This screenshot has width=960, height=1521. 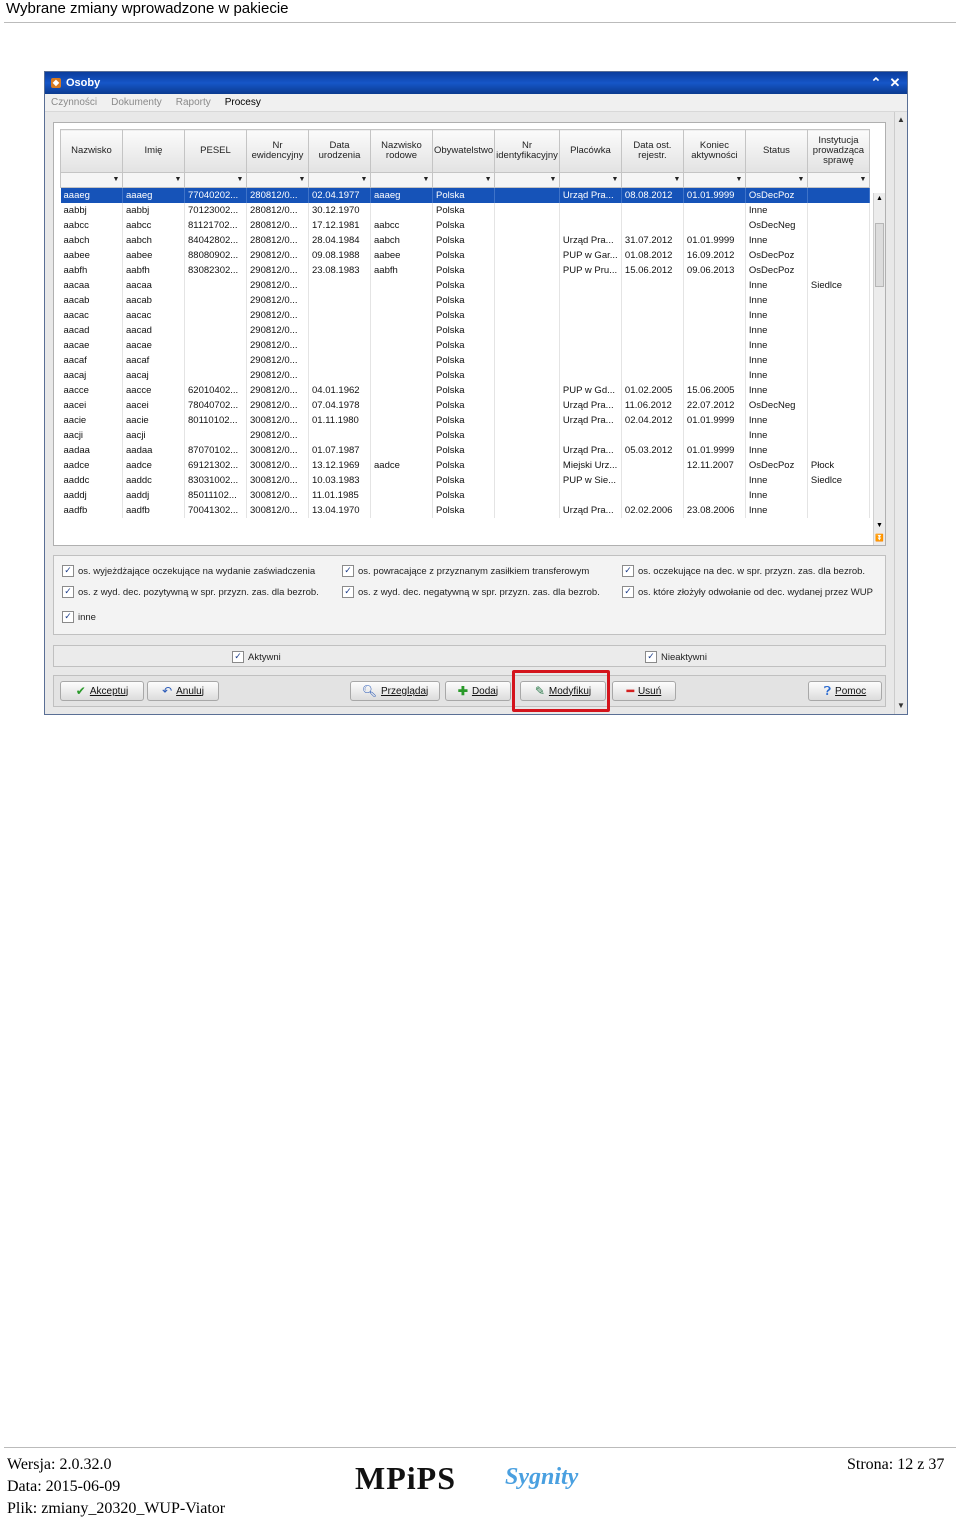 I want to click on menu-czynnosci: Czynności, so click(x=74, y=102).